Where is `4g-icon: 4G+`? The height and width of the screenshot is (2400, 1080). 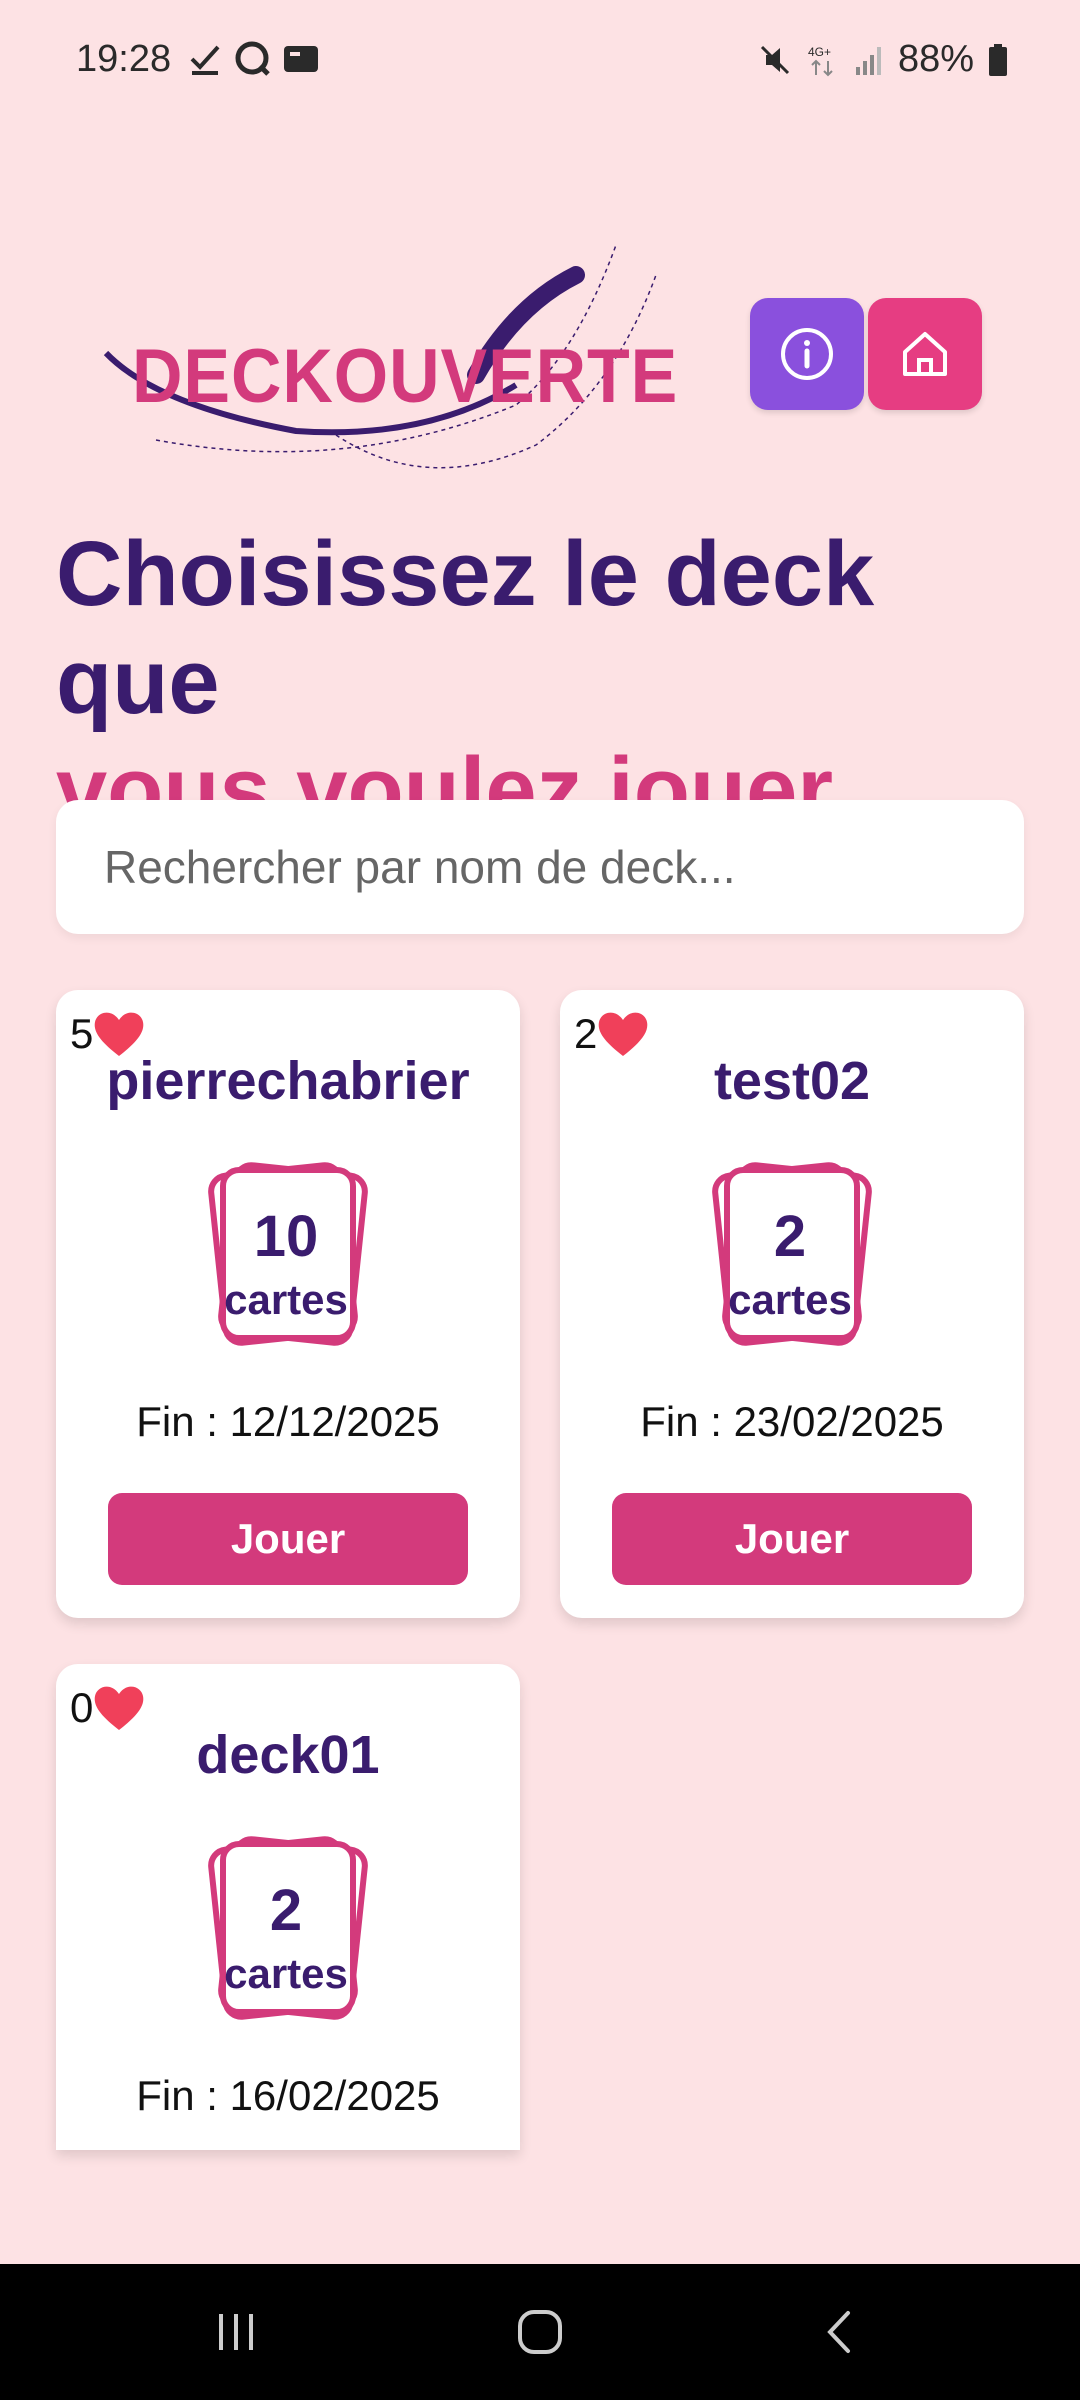
4g-icon: 4G+ is located at coordinates (820, 60).